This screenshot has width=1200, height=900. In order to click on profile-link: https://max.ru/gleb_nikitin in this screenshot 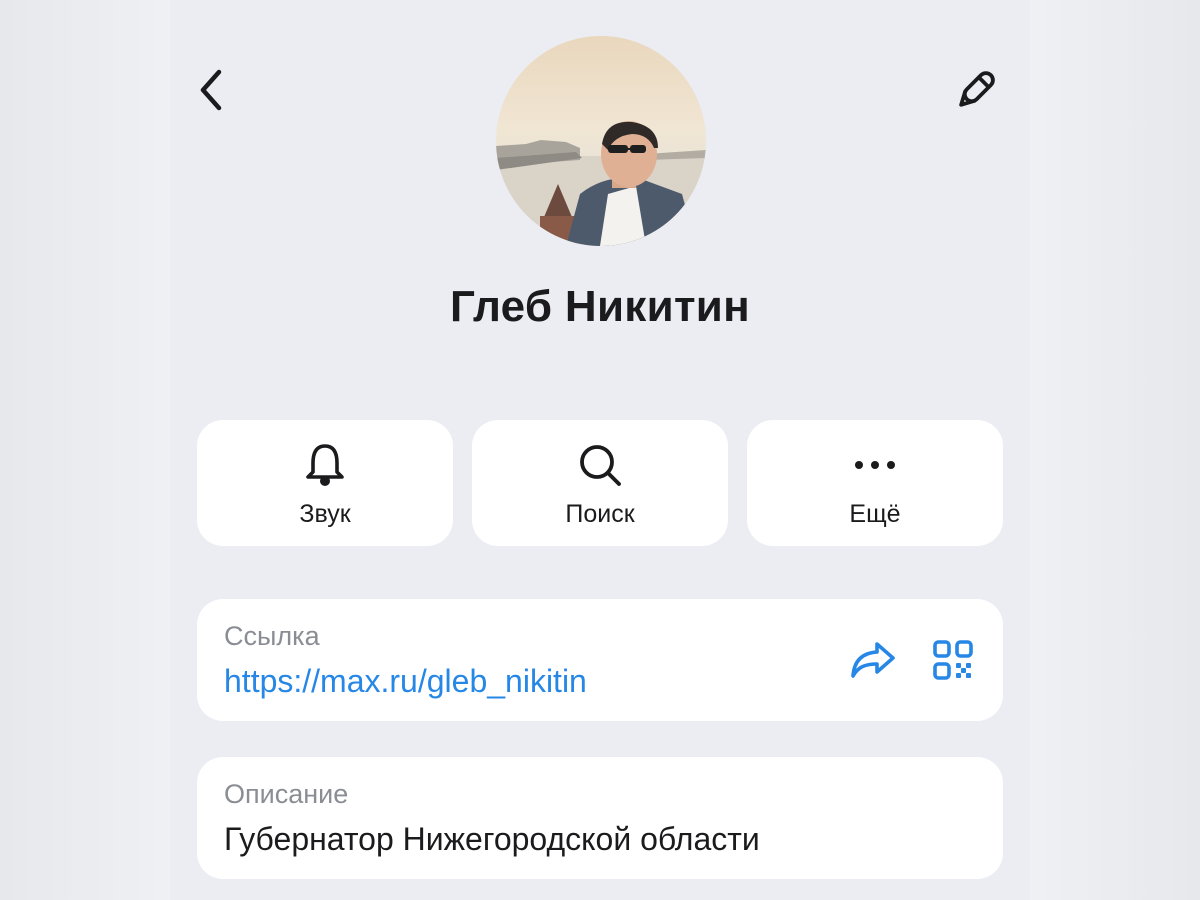, I will do `click(405, 681)`.